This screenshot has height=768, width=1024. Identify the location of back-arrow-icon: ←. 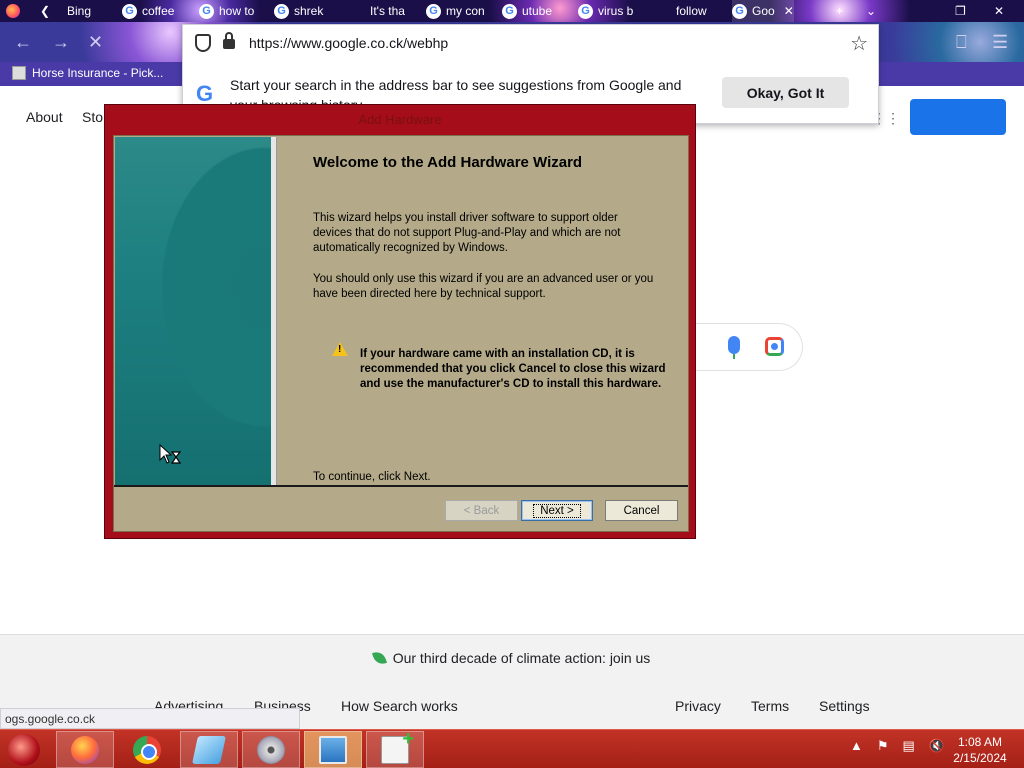
(23, 42).